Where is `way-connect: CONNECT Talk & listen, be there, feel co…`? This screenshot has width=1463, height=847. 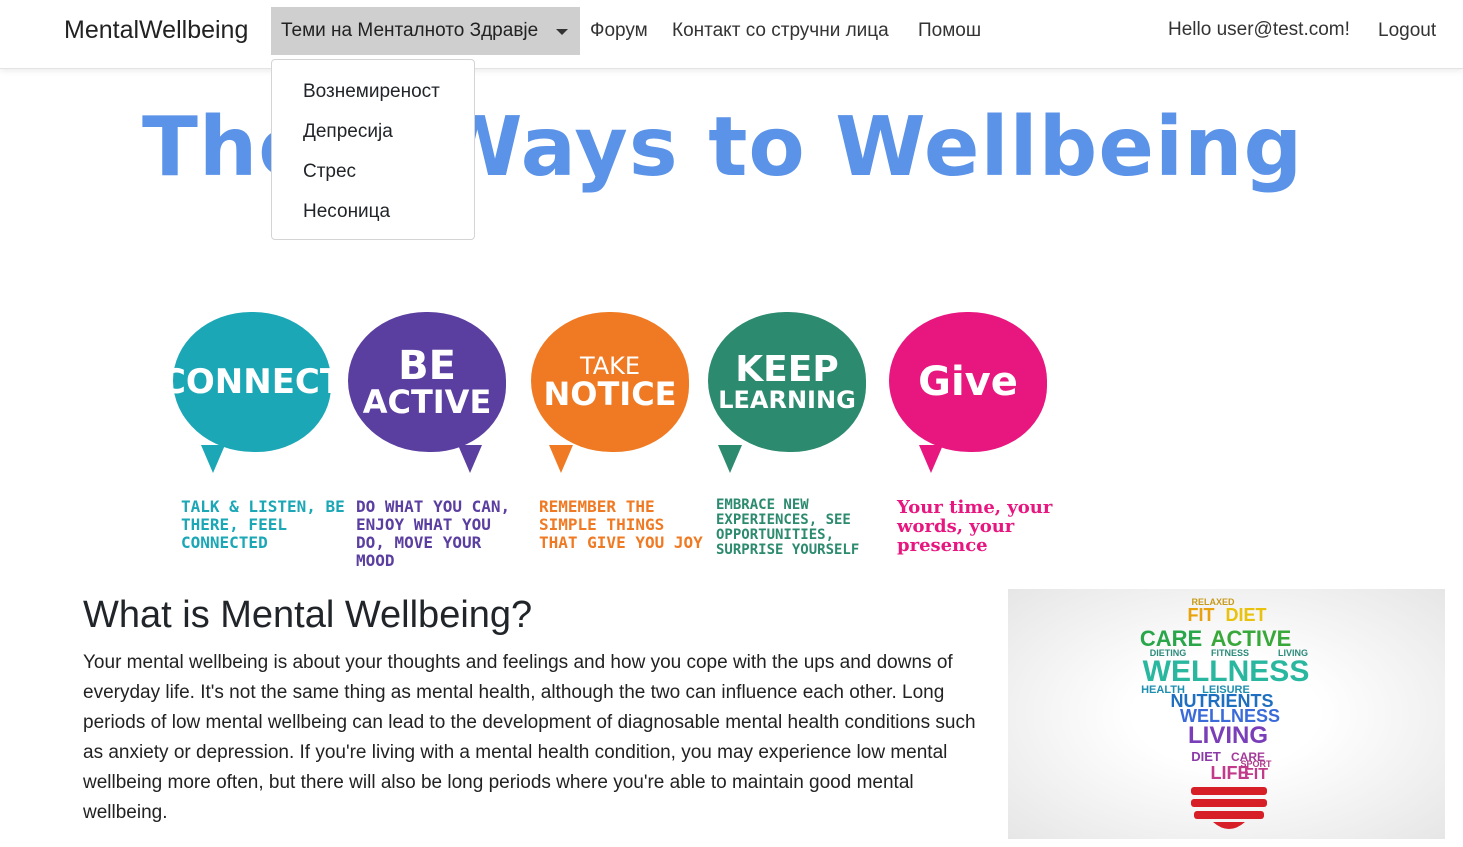
way-connect: CONNECT Talk & listen, be there, feel co… is located at coordinates (253, 437).